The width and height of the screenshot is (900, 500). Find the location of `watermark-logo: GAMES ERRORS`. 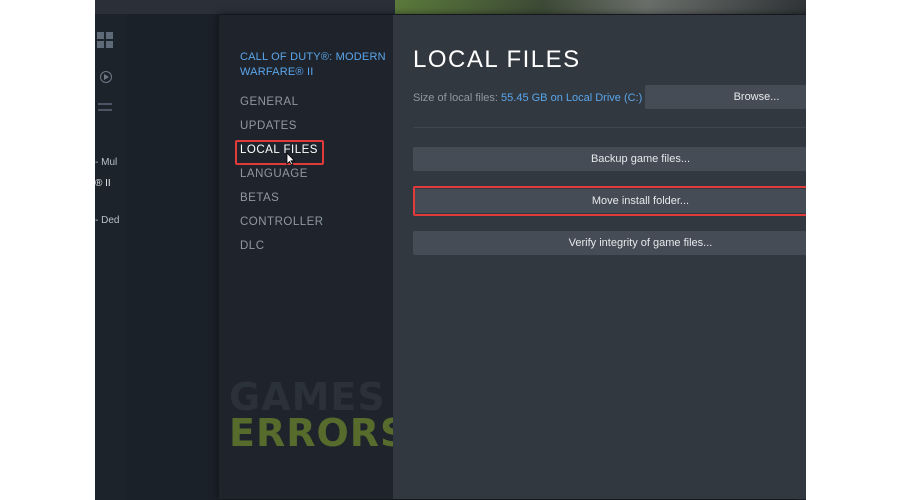

watermark-logo: GAMES ERRORS is located at coordinates (318, 415).